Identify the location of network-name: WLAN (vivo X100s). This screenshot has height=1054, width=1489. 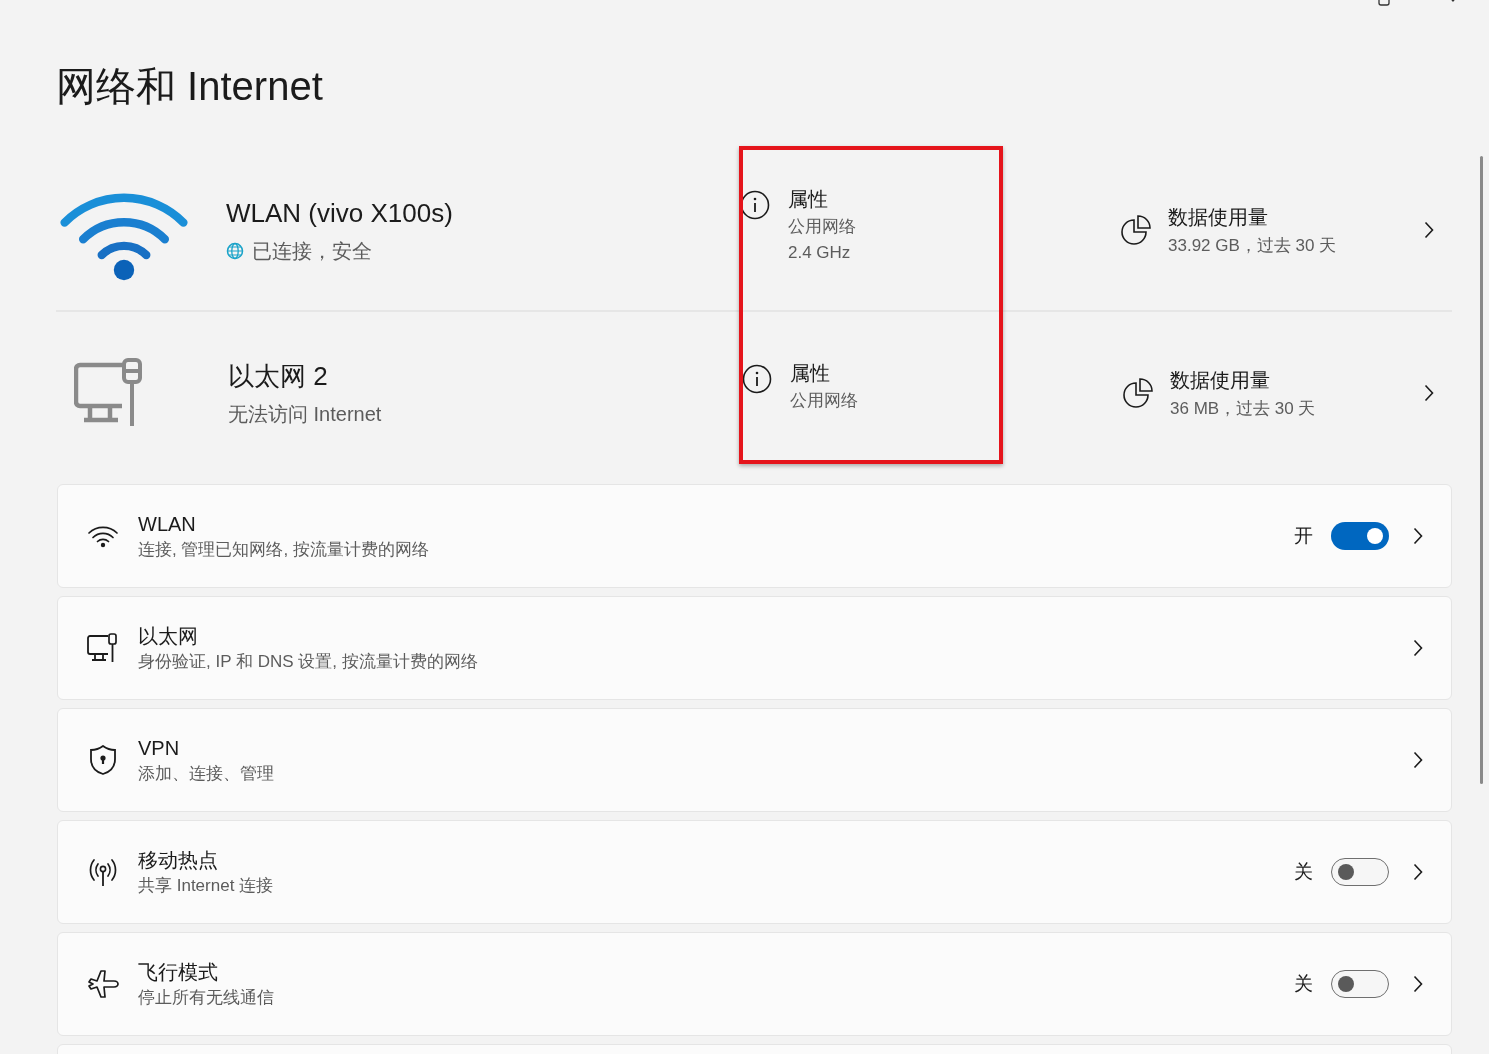
(340, 213).